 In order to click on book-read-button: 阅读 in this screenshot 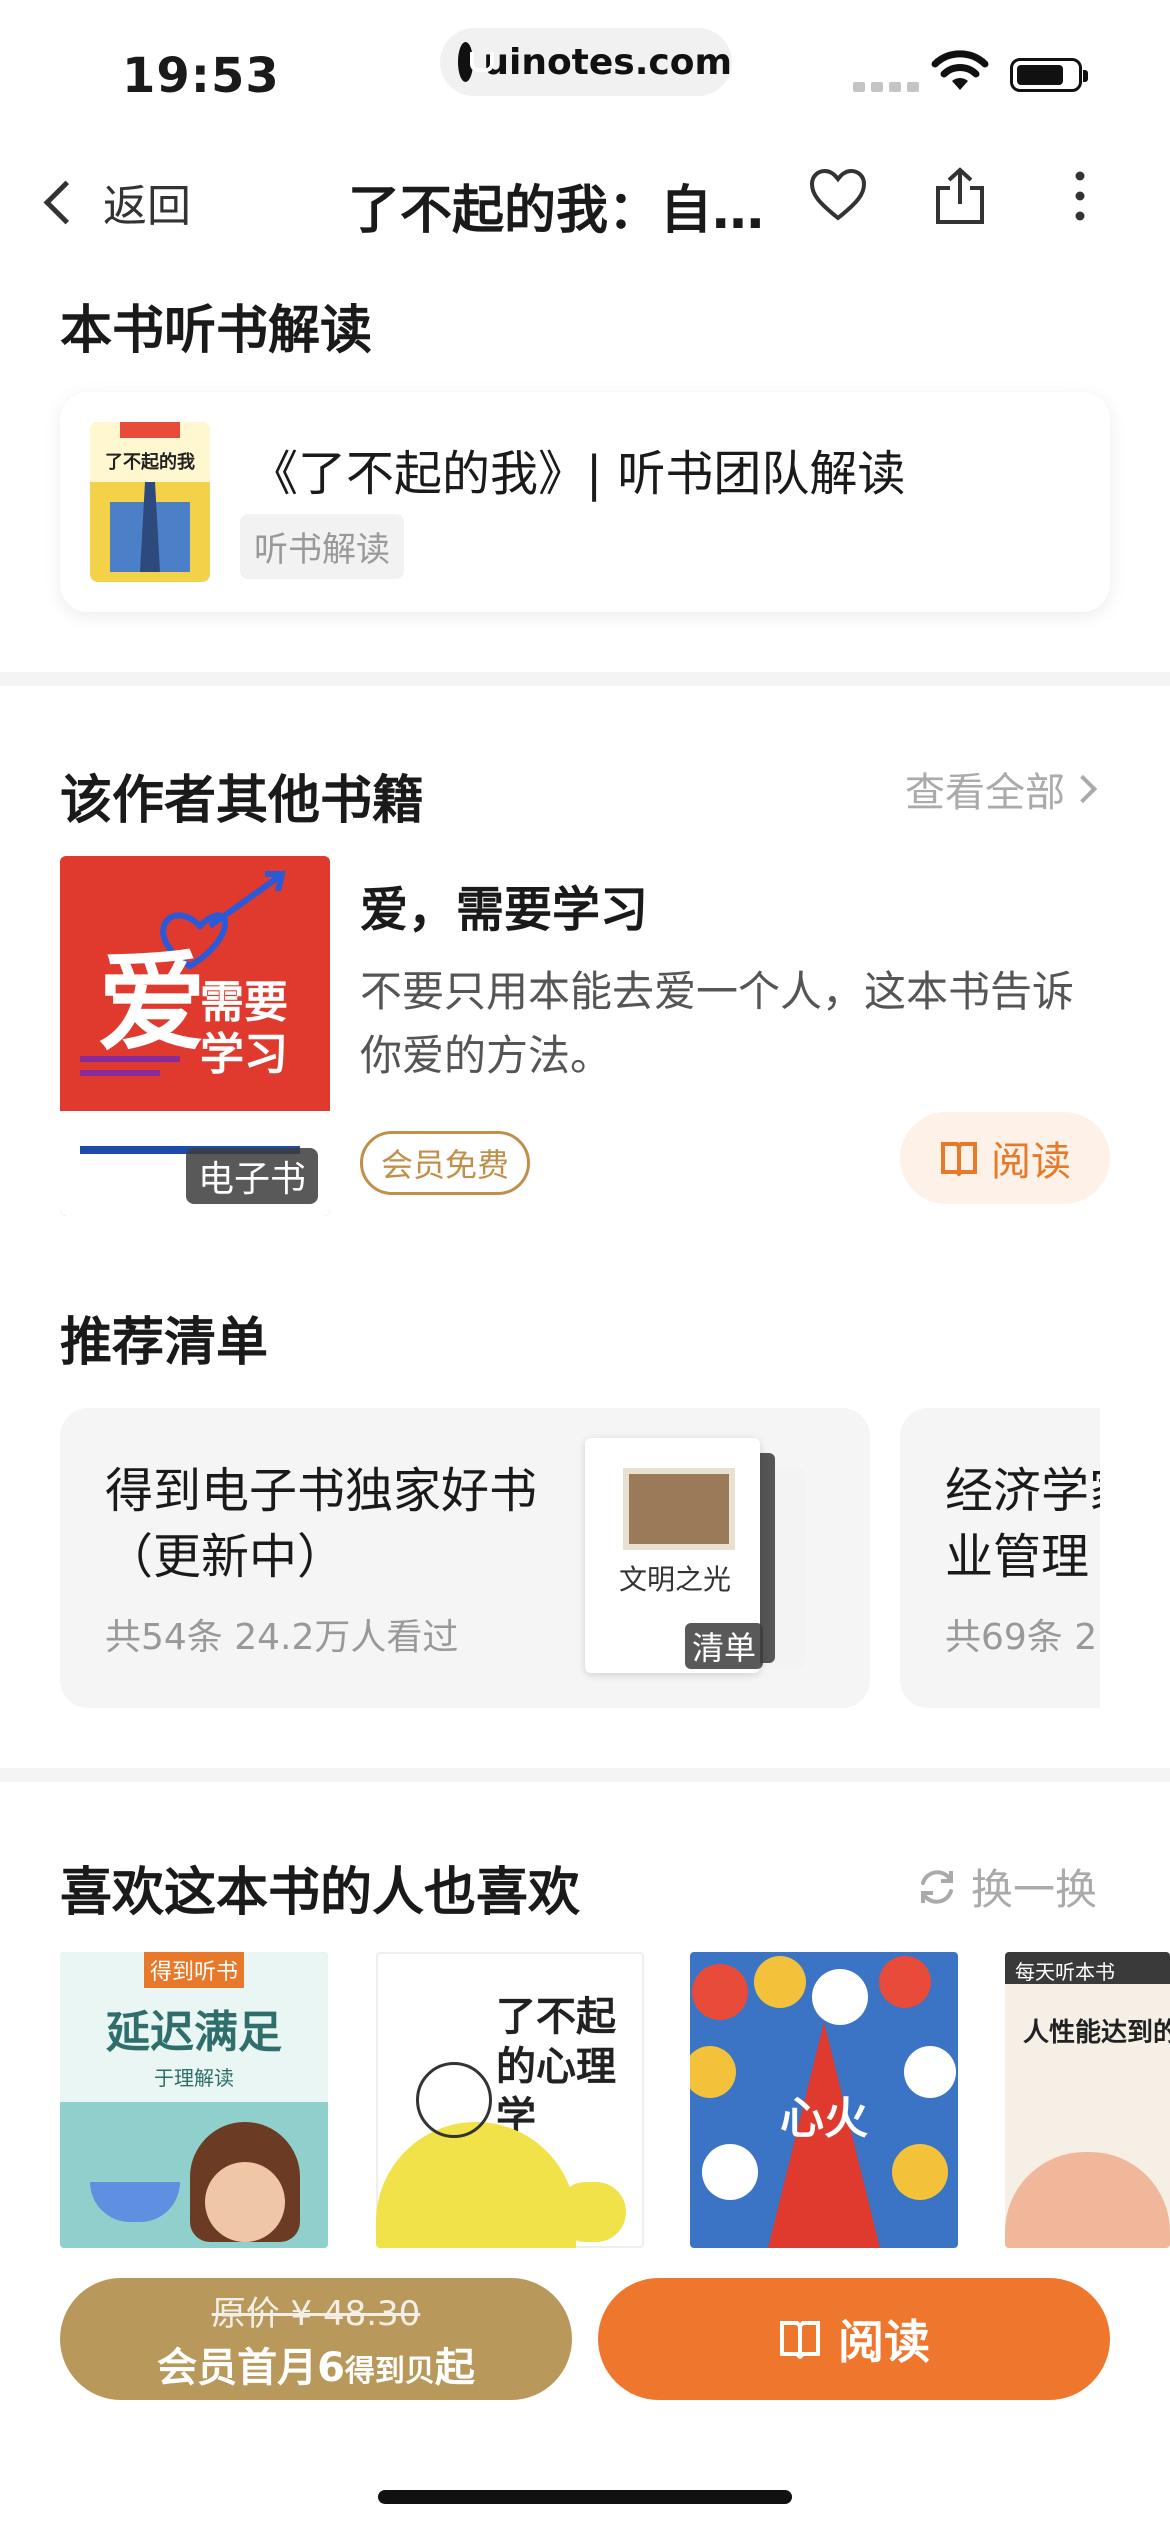, I will do `click(1005, 1158)`.